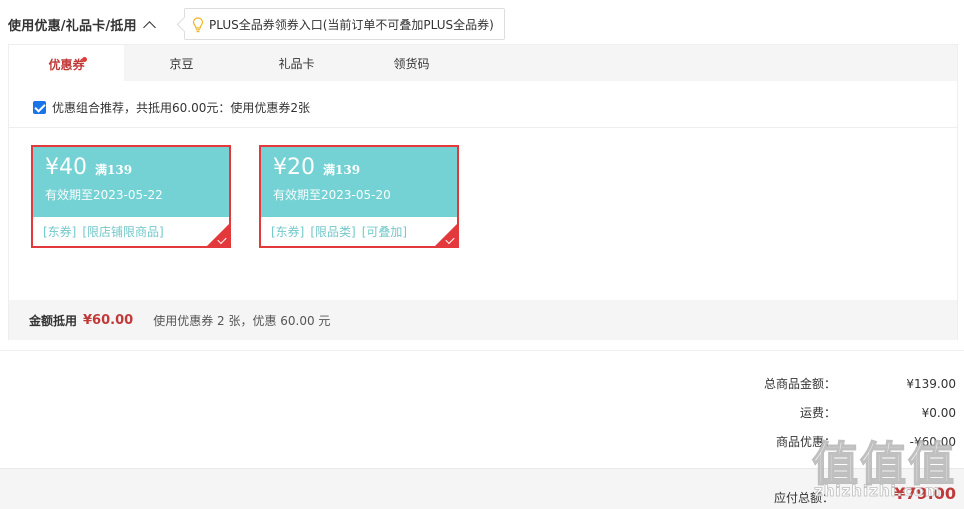 The image size is (964, 509). What do you see at coordinates (137, 167) in the screenshot?
I see `coupon-amount-row: ¥40 满139` at bounding box center [137, 167].